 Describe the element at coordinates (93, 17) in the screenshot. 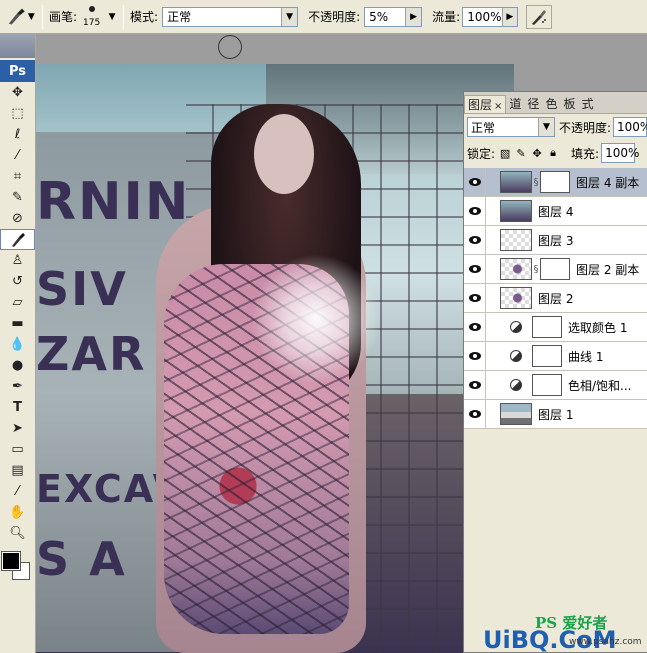

I see `brush-preset-picker: 175` at that location.